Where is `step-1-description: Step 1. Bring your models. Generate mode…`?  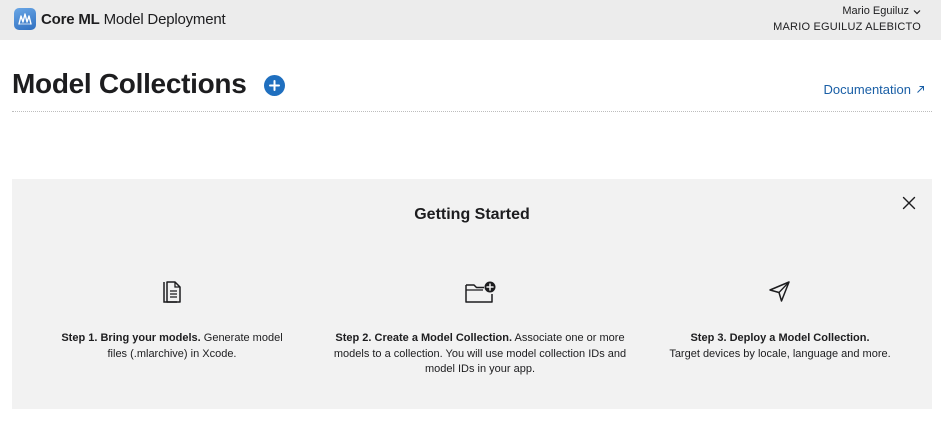
step-1-description: Step 1. Bring your models. Generate mode… is located at coordinates (172, 346).